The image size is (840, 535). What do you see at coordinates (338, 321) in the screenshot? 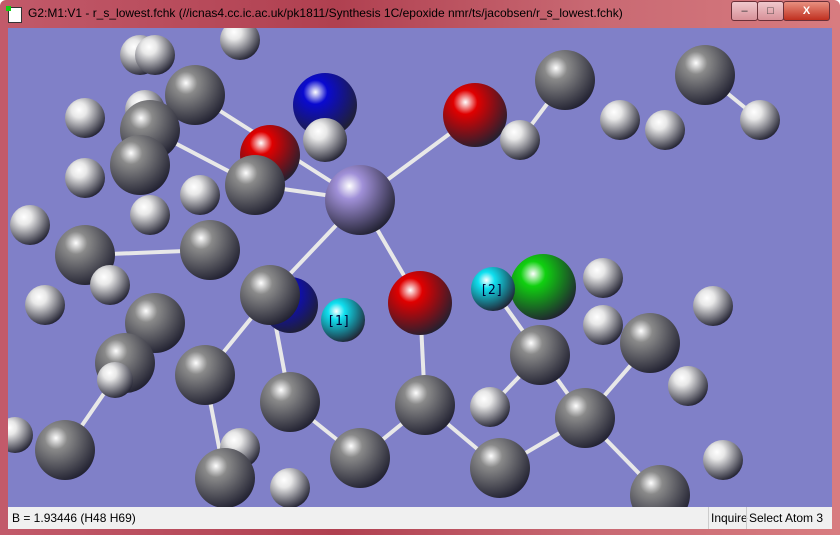
I see `atom-label-1: [1]` at bounding box center [338, 321].